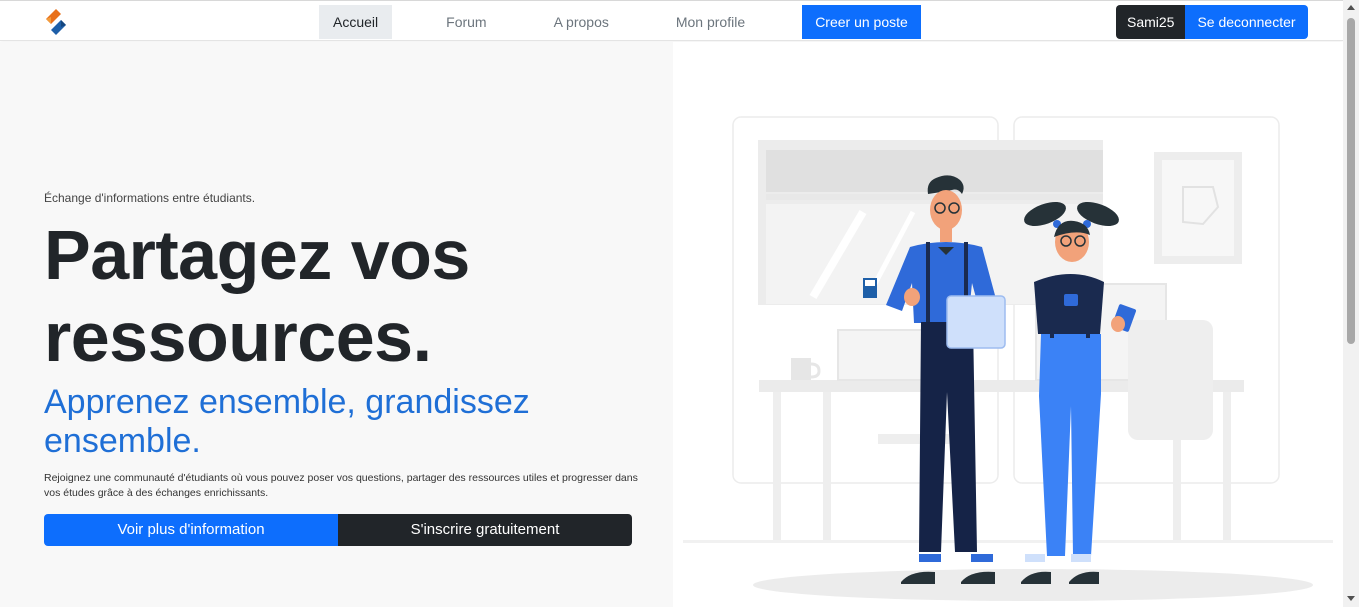 The width and height of the screenshot is (1359, 607). What do you see at coordinates (485, 530) in the screenshot?
I see `signup-button: S'inscrire gratuitement` at bounding box center [485, 530].